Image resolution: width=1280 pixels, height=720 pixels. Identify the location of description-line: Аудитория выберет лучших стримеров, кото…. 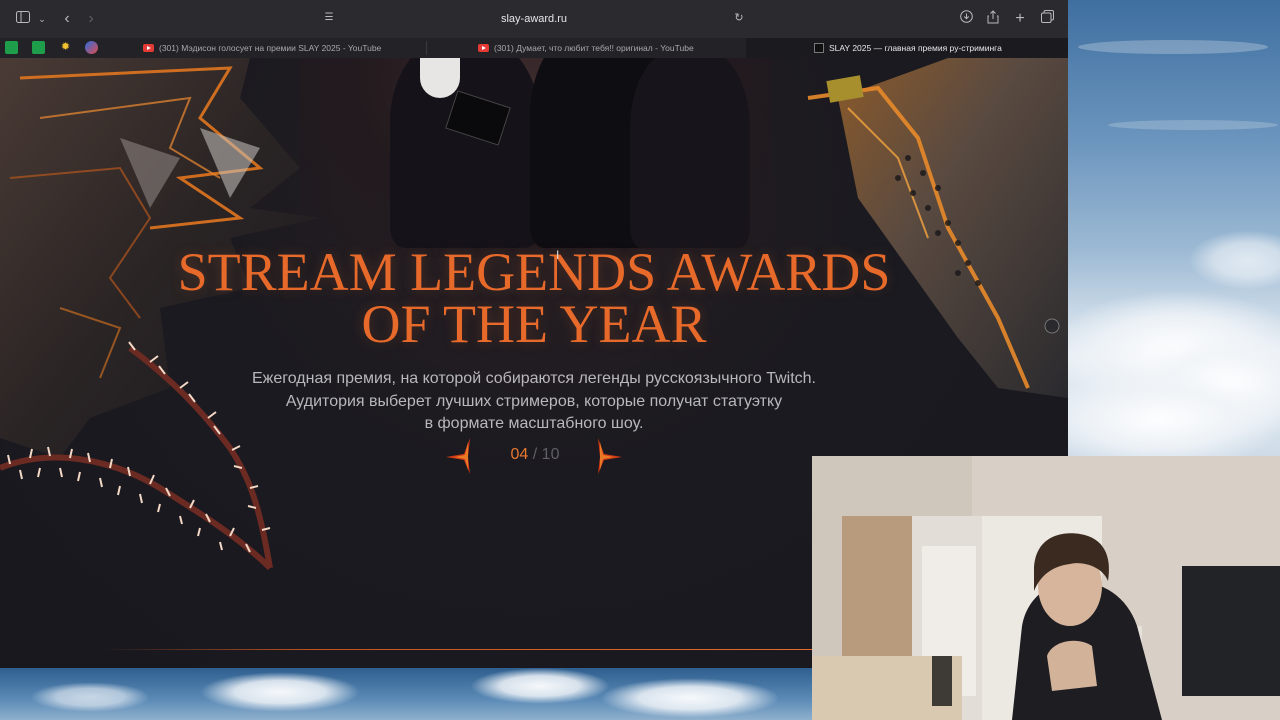
(534, 401).